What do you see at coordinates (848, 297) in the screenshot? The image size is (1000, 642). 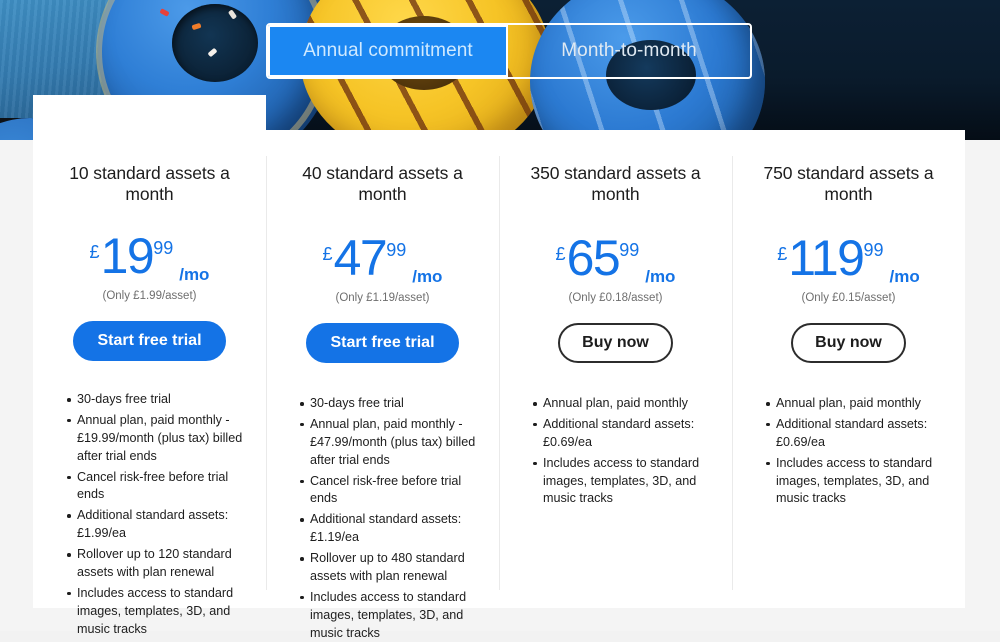 I see `price-per-asset-note: (Only £0.15/asset)` at bounding box center [848, 297].